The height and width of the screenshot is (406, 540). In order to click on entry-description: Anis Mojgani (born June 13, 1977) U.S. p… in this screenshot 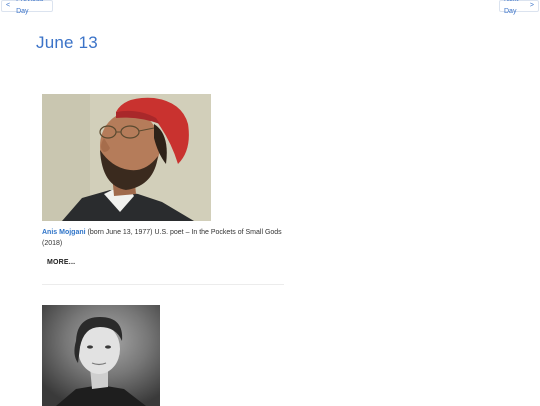, I will do `click(163, 238)`.